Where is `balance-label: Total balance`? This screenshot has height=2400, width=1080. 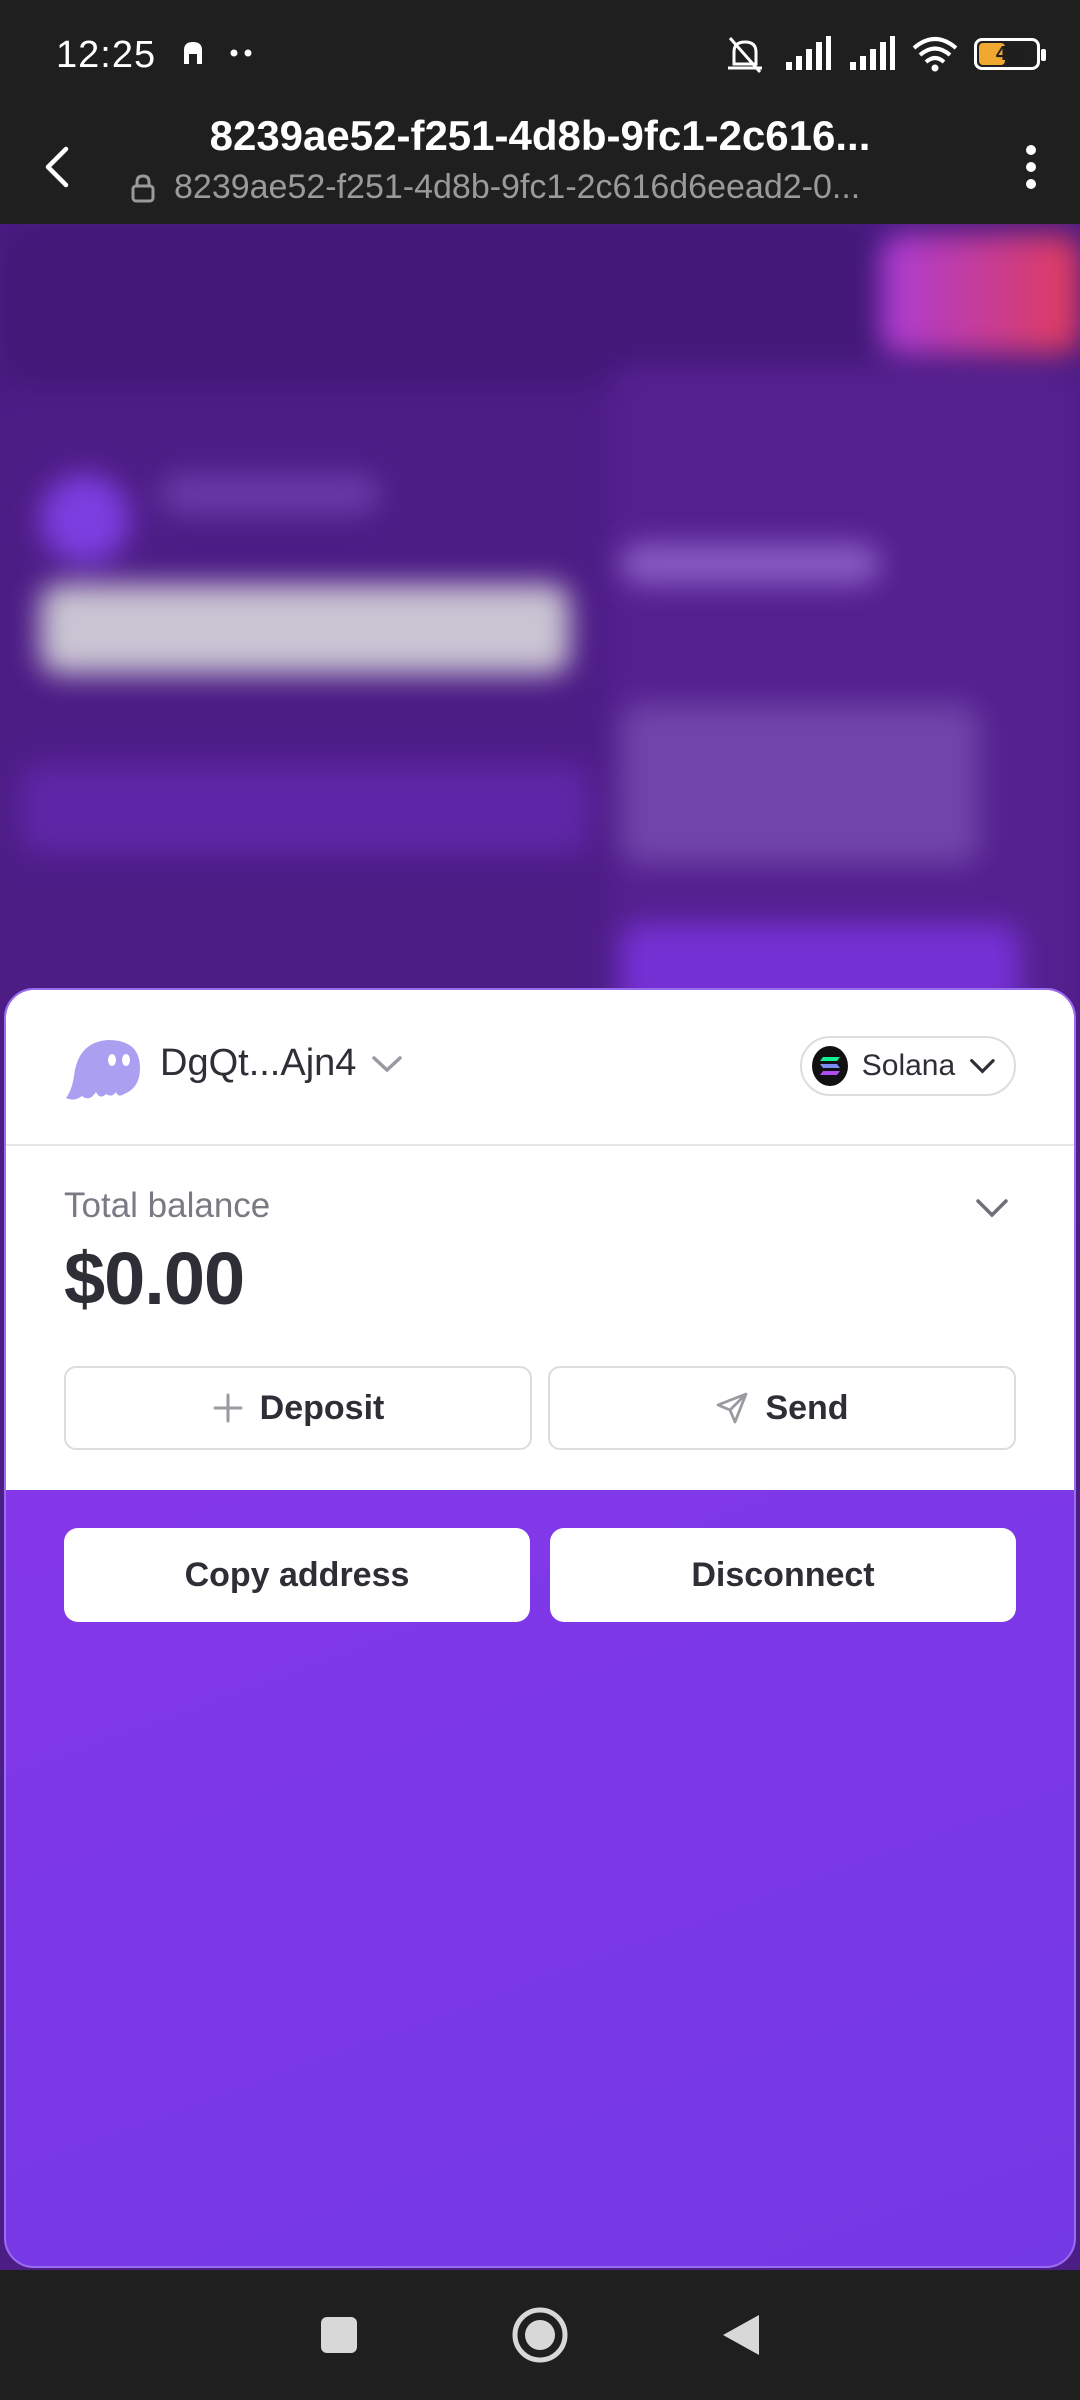
balance-label: Total balance is located at coordinates (167, 1205).